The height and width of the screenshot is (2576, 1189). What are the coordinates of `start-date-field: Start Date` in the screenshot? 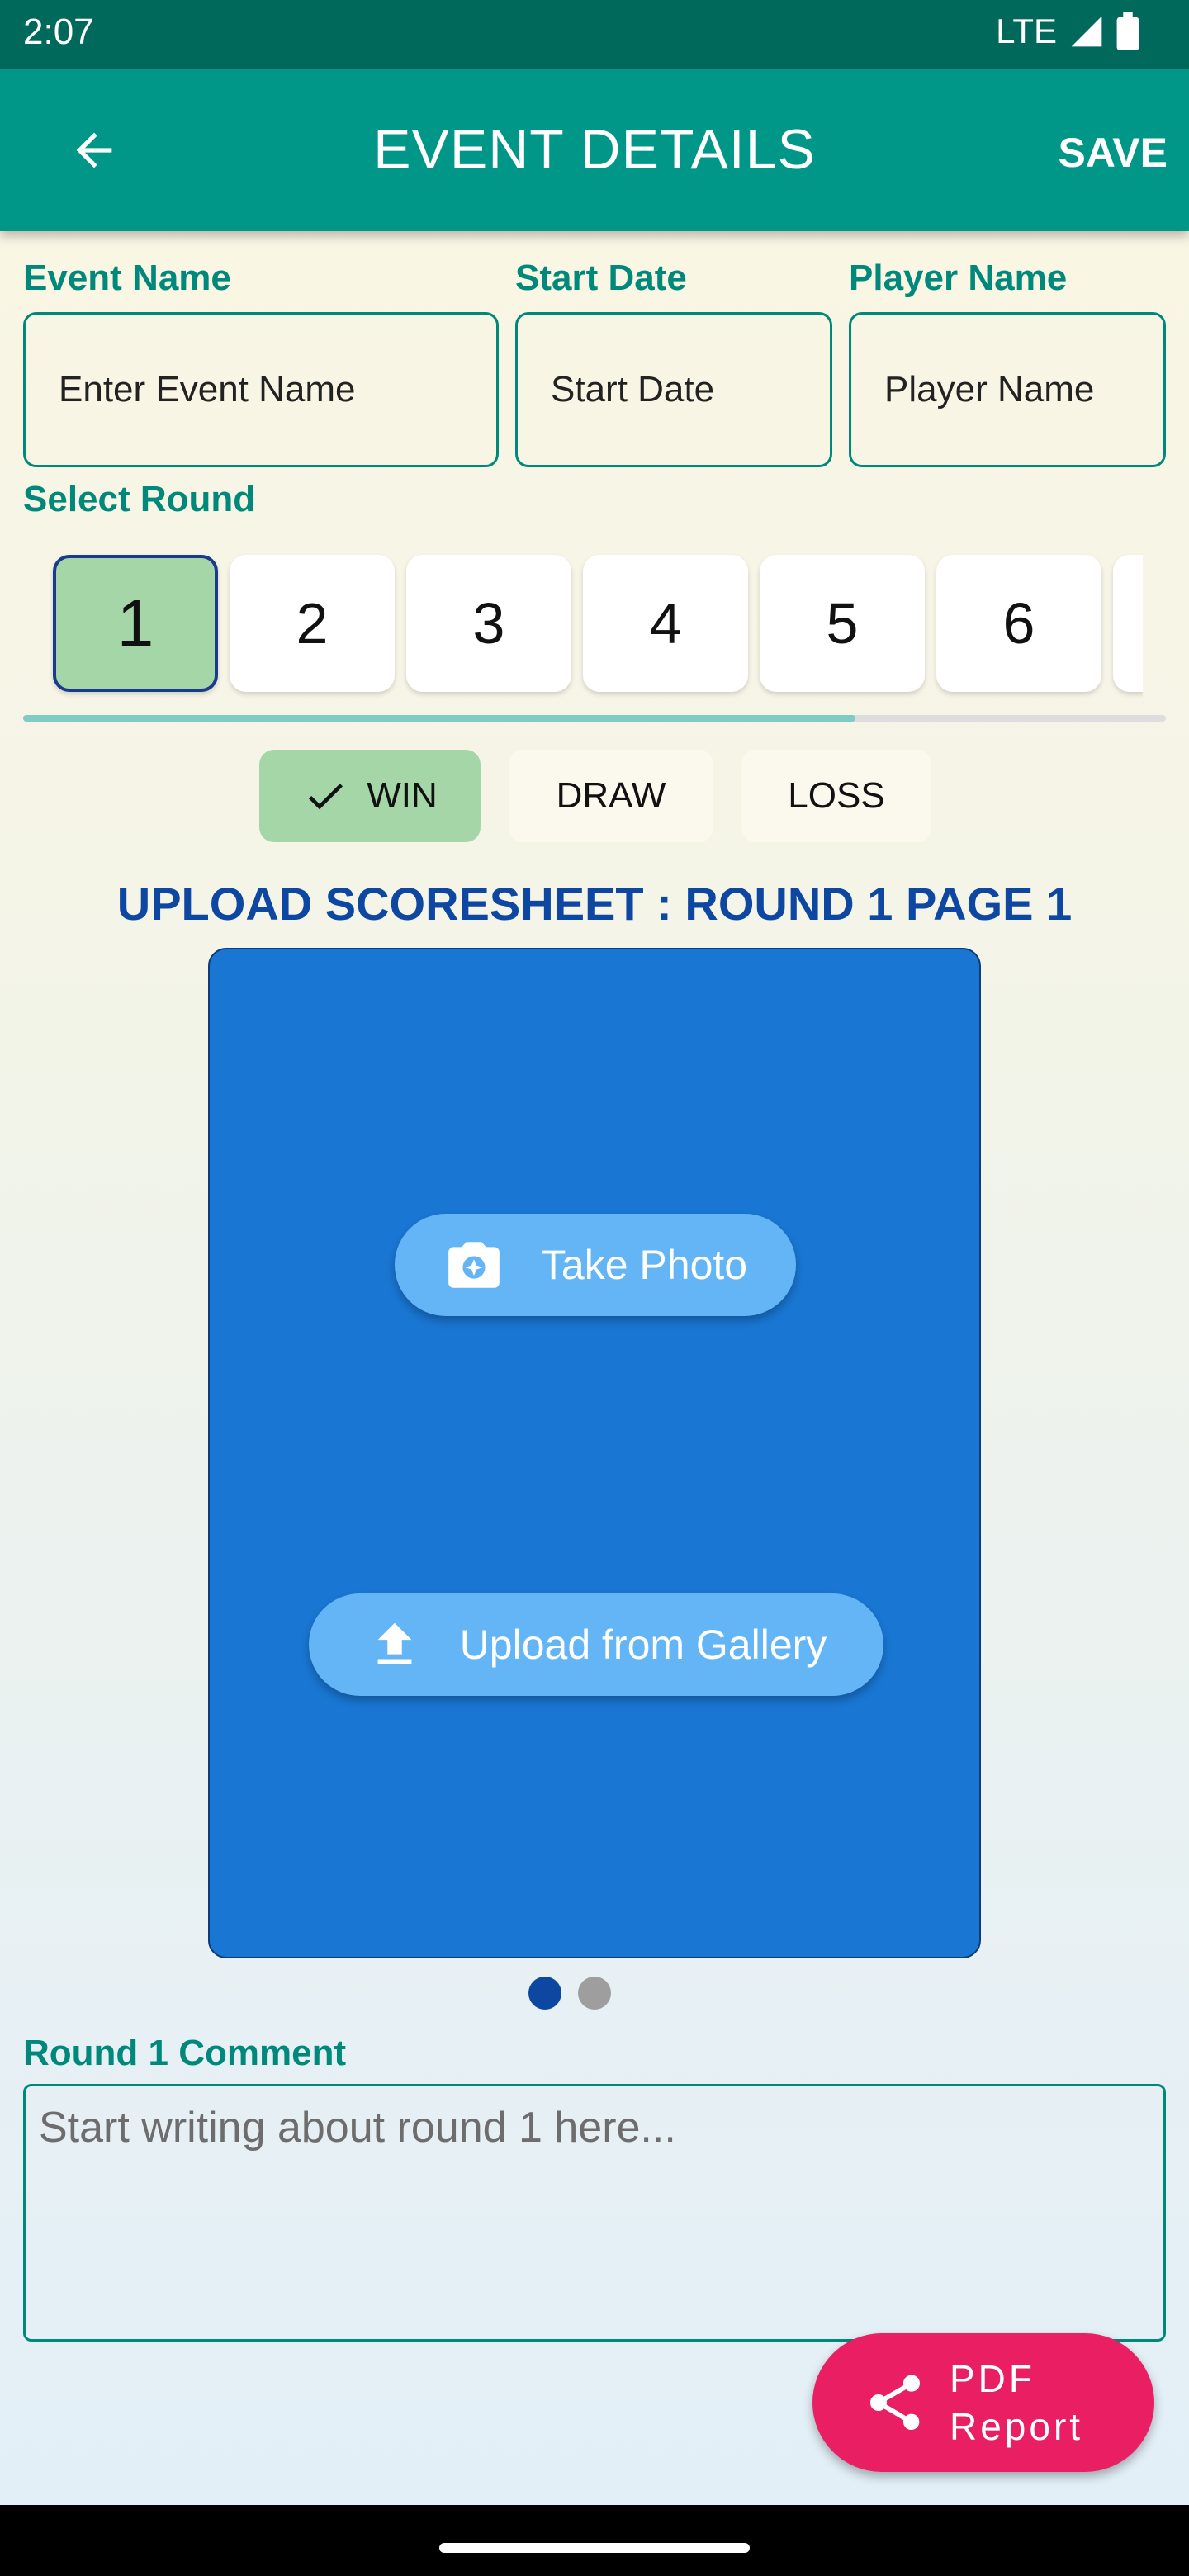 It's located at (673, 389).